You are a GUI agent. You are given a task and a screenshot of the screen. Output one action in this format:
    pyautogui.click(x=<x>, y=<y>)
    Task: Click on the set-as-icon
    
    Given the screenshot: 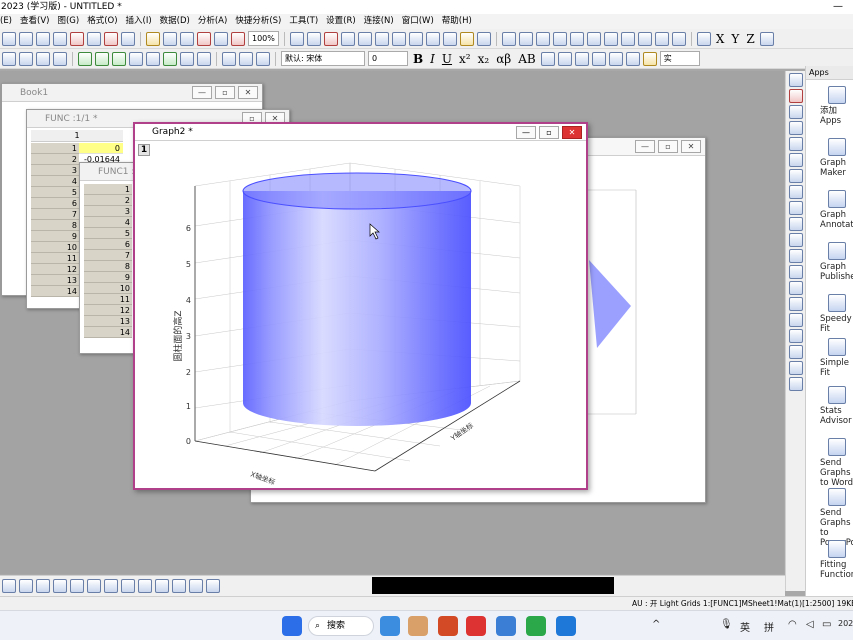 What is the action you would take?
    pyautogui.click(x=703, y=38)
    